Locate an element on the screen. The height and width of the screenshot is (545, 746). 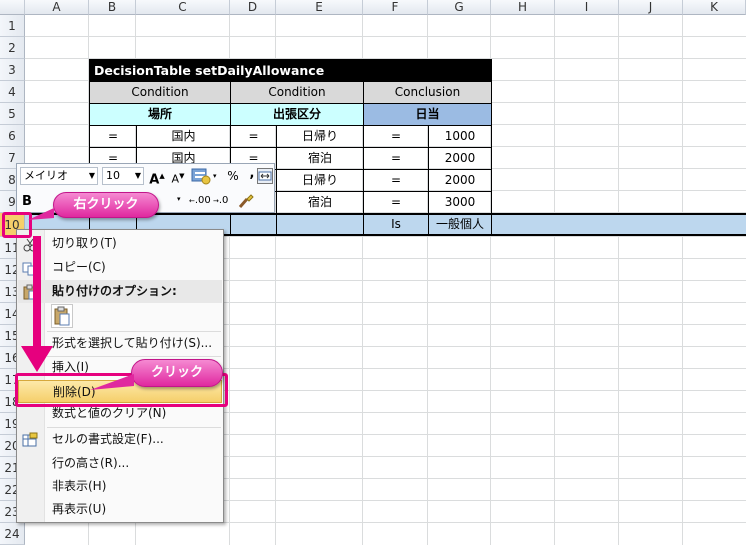
subheader-daily-allowance: 日当 is located at coordinates (427, 114).